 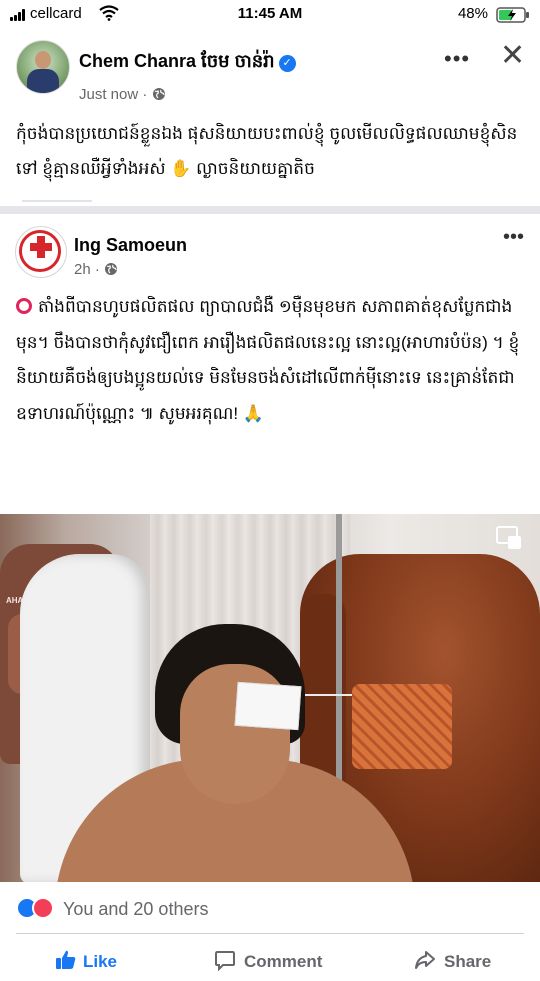 I want to click on comment-icon, so click(x=225, y=961).